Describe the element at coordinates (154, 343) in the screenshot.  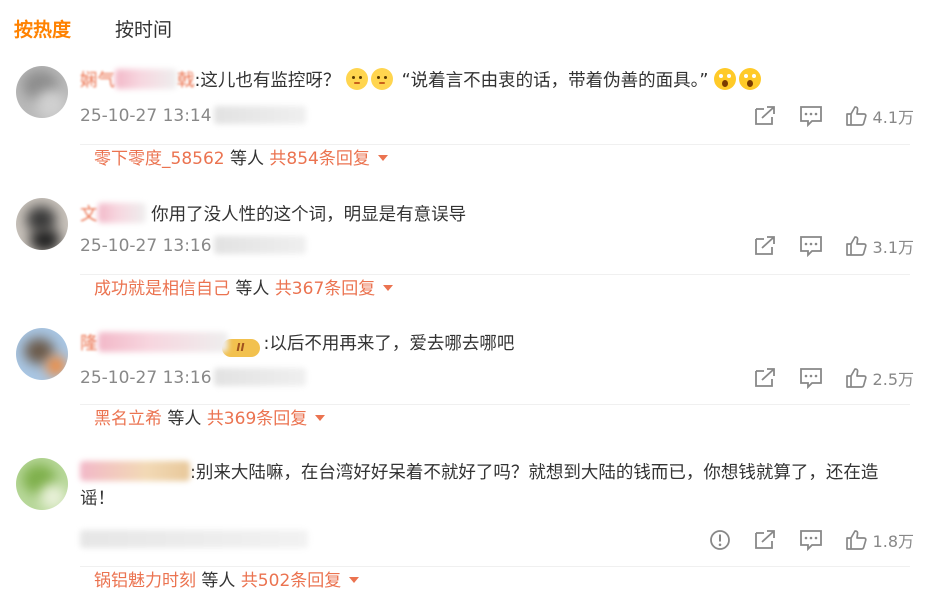
I see `username: 隆` at that location.